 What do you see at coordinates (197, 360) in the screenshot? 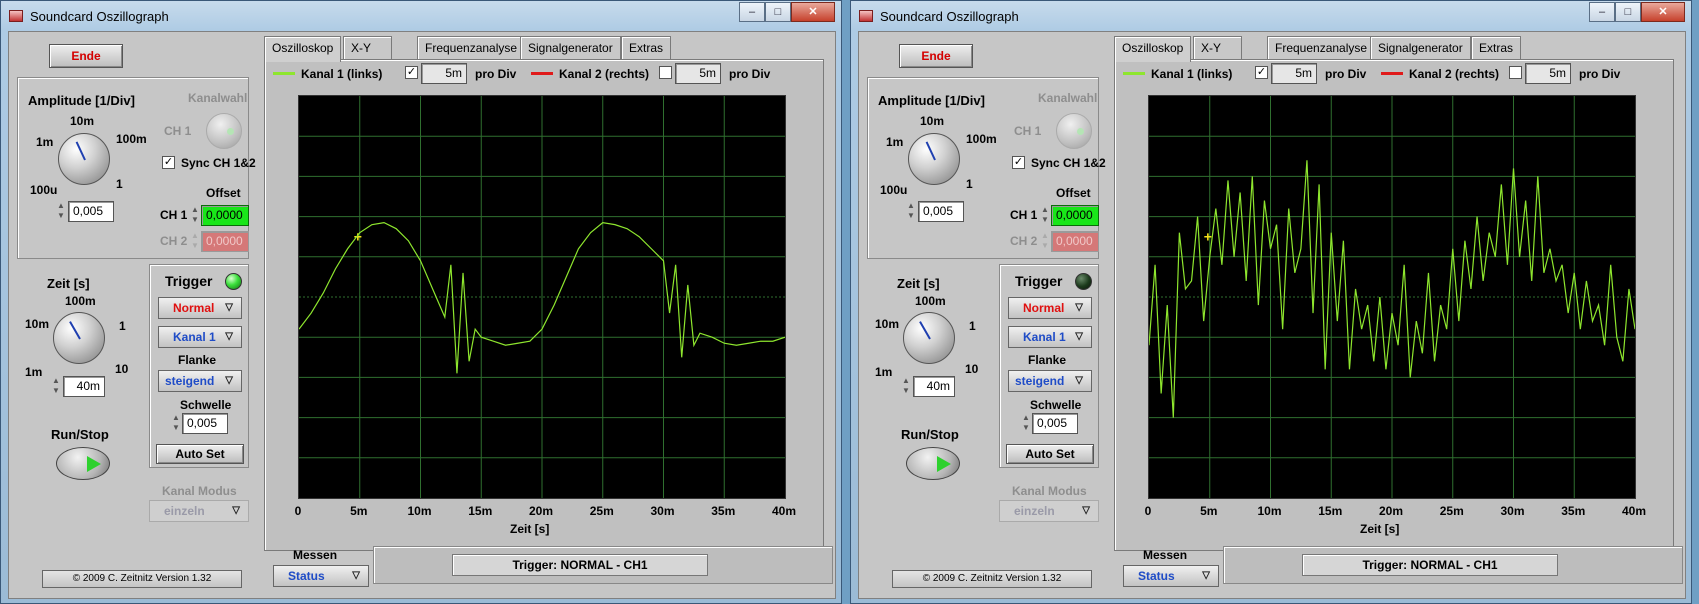
I see `flanke-title: Flanke` at bounding box center [197, 360].